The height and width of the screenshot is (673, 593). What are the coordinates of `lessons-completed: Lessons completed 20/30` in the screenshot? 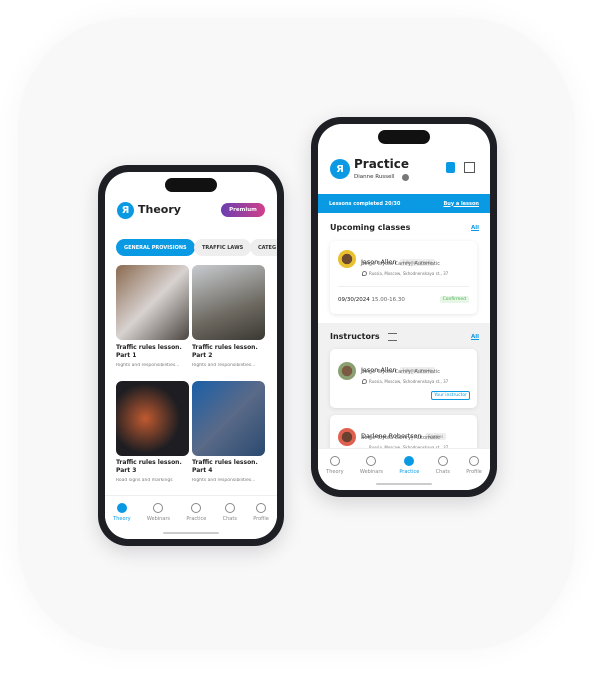 It's located at (365, 203).